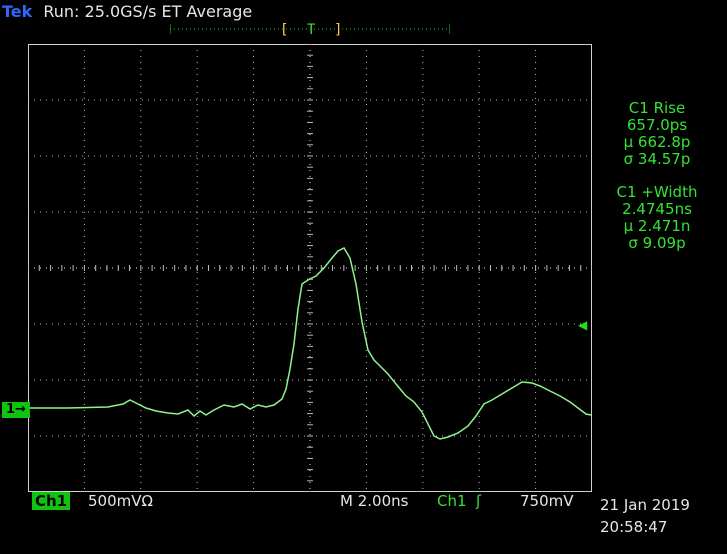 This screenshot has width=727, height=554. Describe the element at coordinates (657, 243) in the screenshot. I see `width-sigma: σ 9.09p` at that location.